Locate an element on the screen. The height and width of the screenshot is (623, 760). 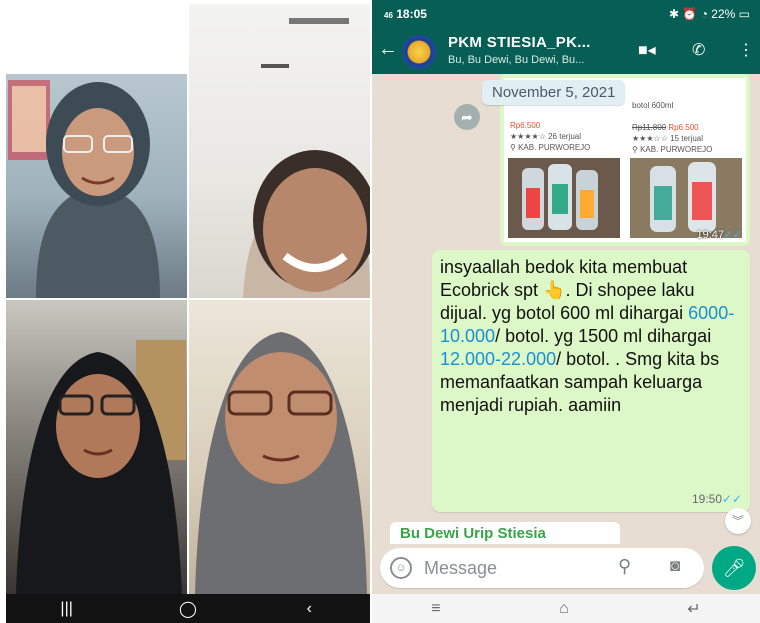
video-icon: ■◂ is located at coordinates (647, 50).